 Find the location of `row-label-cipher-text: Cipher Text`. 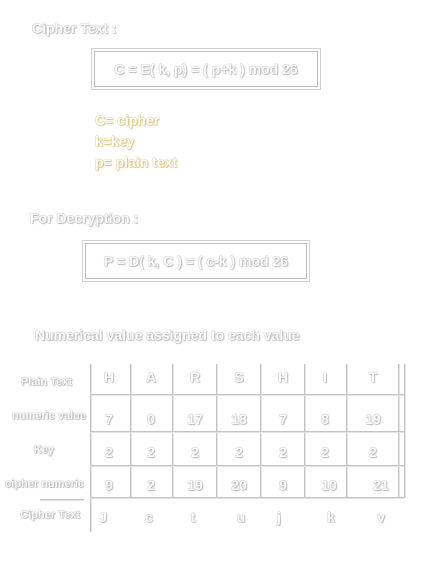

row-label-cipher-text: Cipher Text is located at coordinates (50, 515).